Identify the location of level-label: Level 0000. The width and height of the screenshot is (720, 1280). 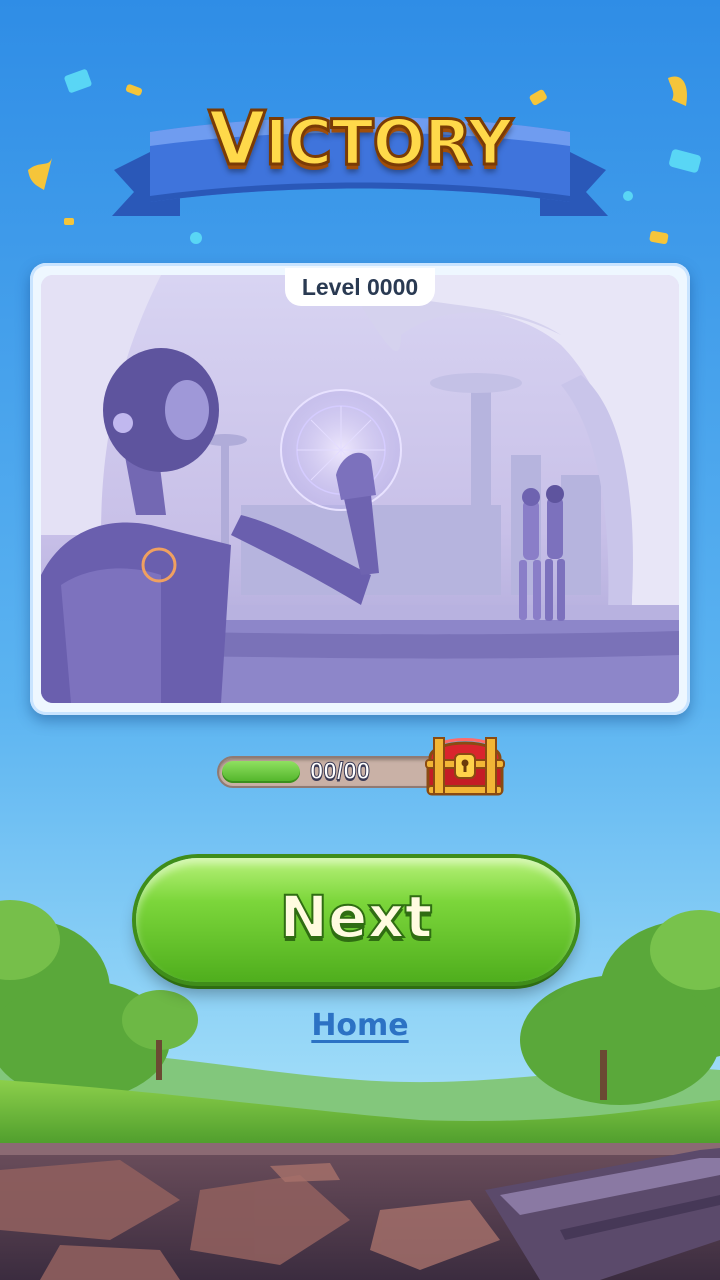
(360, 286).